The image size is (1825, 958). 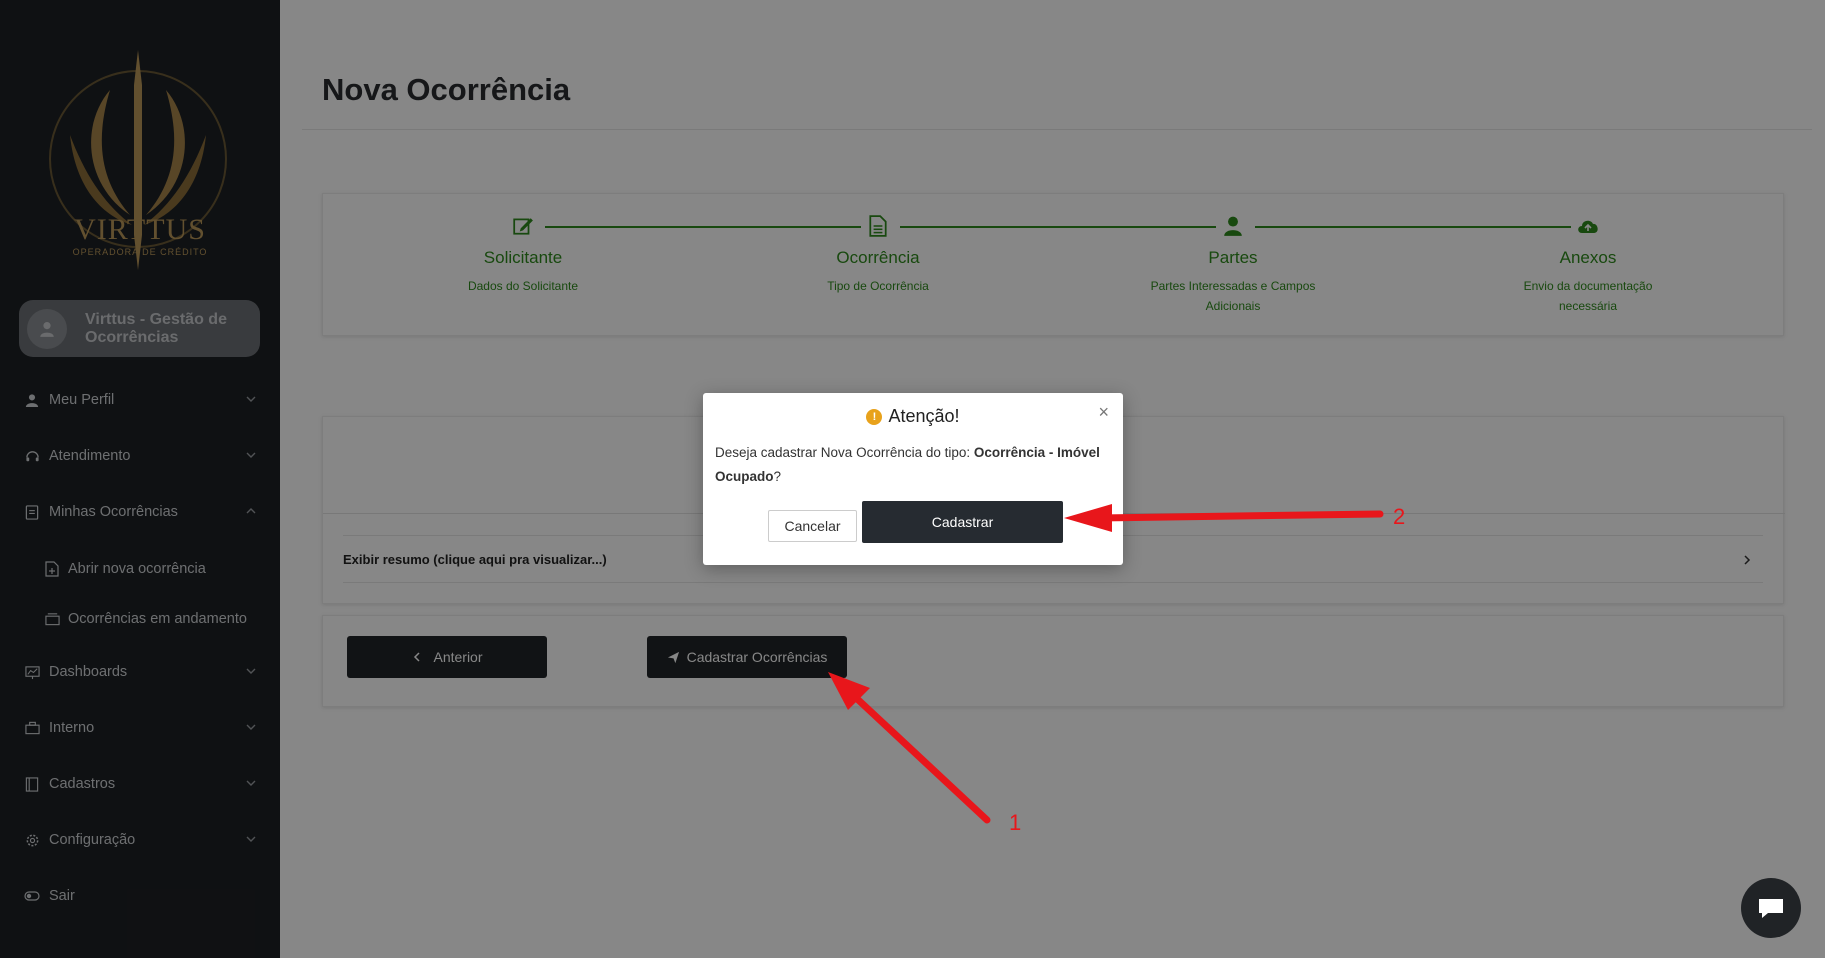 I want to click on dialog-title-text: Atenção!, so click(x=924, y=416).